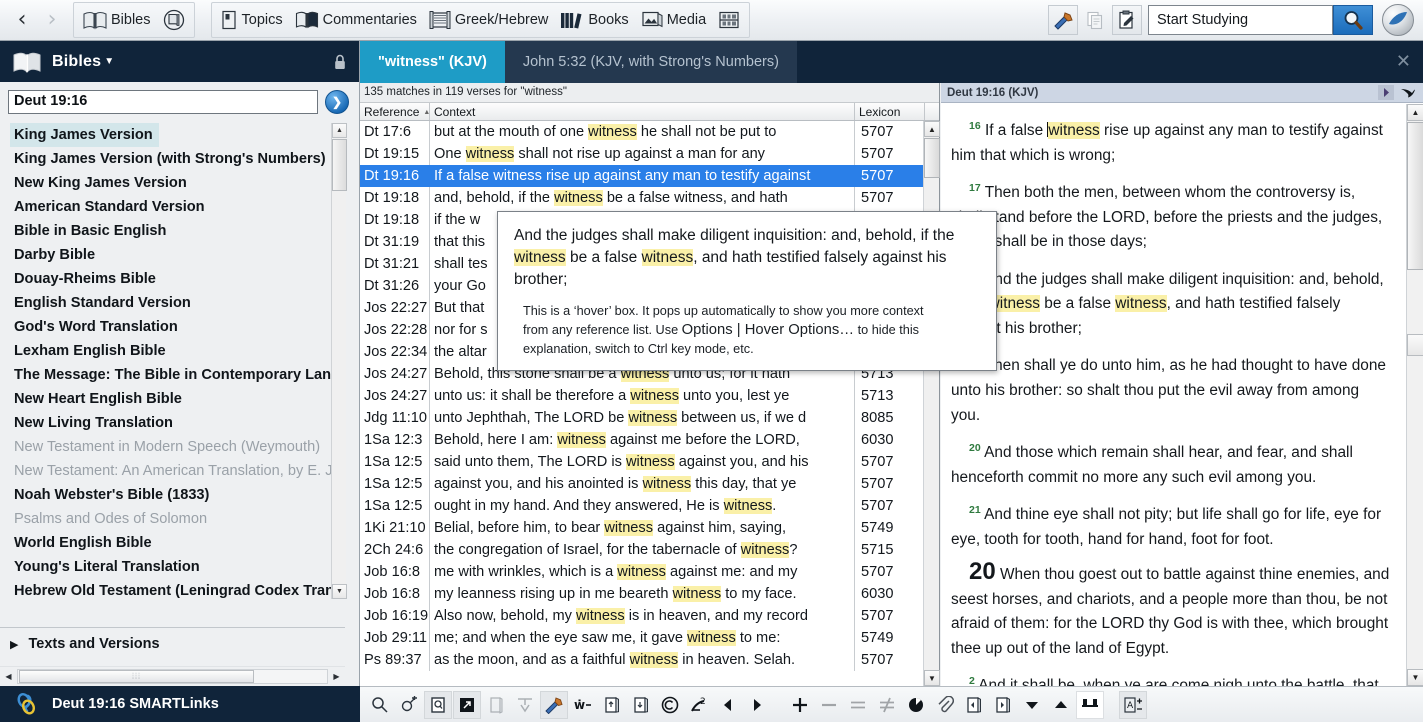  Describe the element at coordinates (1386, 92) in the screenshot. I see `play-arrow-icon` at that location.